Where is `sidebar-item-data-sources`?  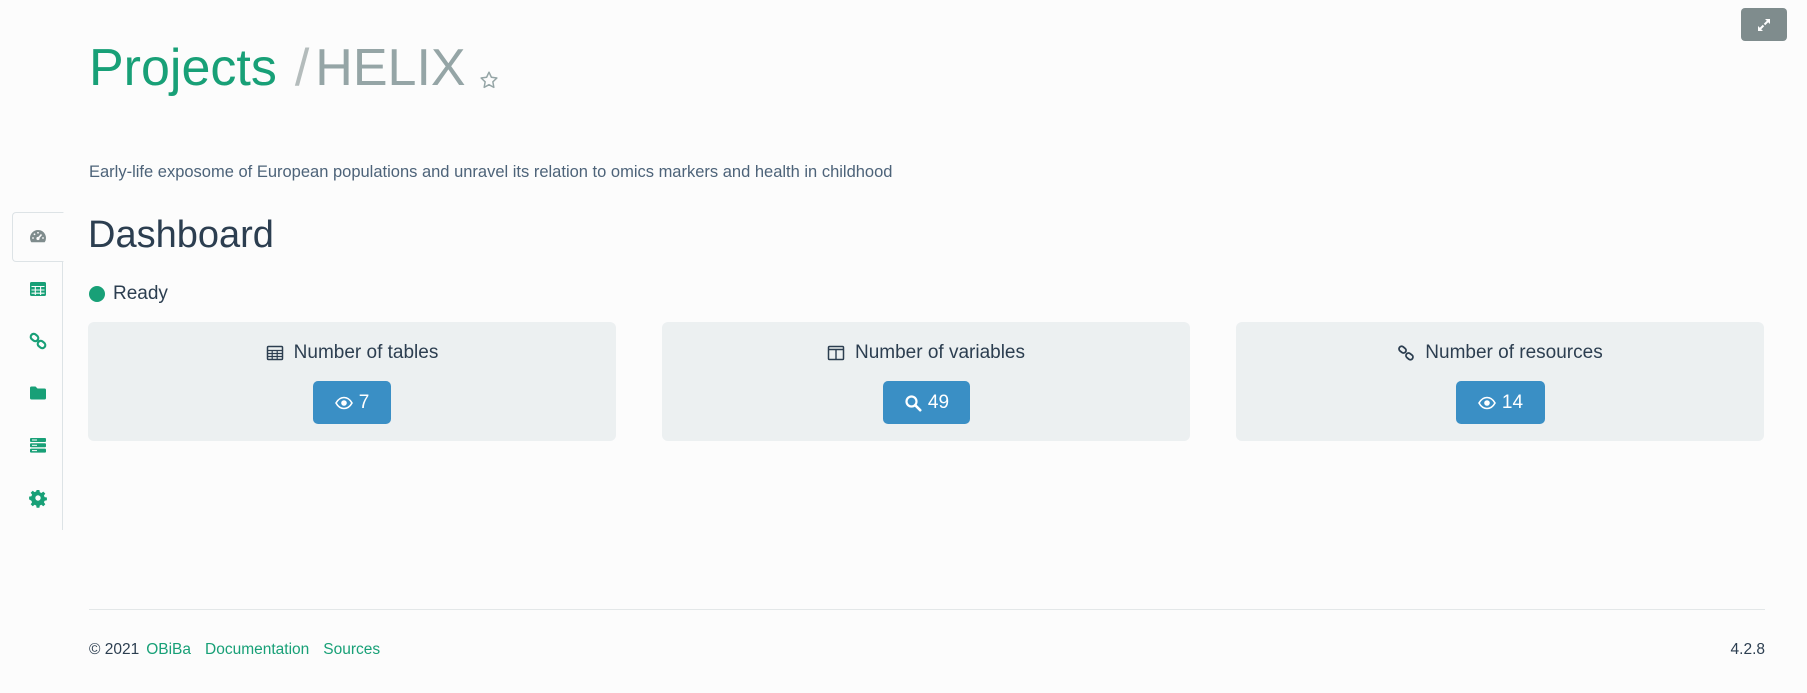 sidebar-item-data-sources is located at coordinates (37, 445).